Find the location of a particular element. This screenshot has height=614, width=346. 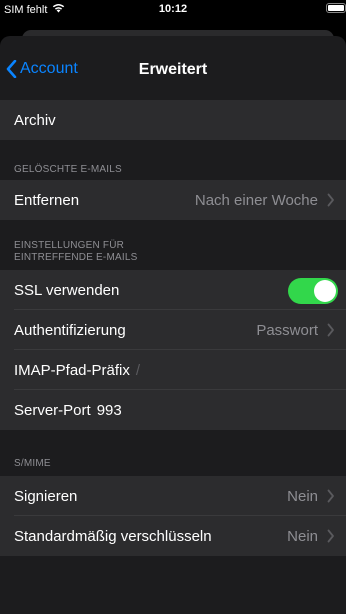

incoming-section-header-line2: EINTREFFENDE E-MAILS is located at coordinates (76, 257).